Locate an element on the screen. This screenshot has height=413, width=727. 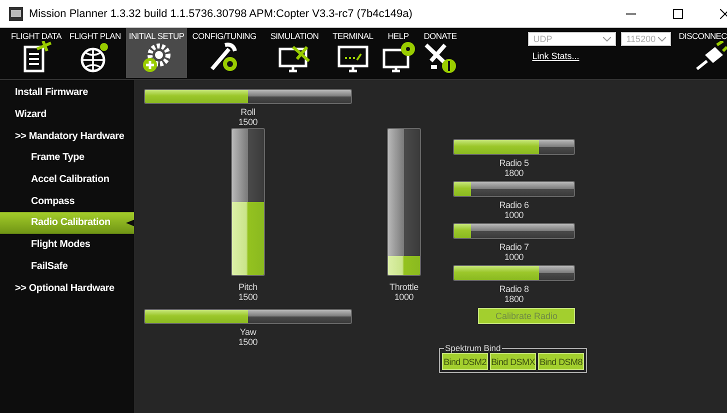
channel-name: Pitch is located at coordinates (248, 287).